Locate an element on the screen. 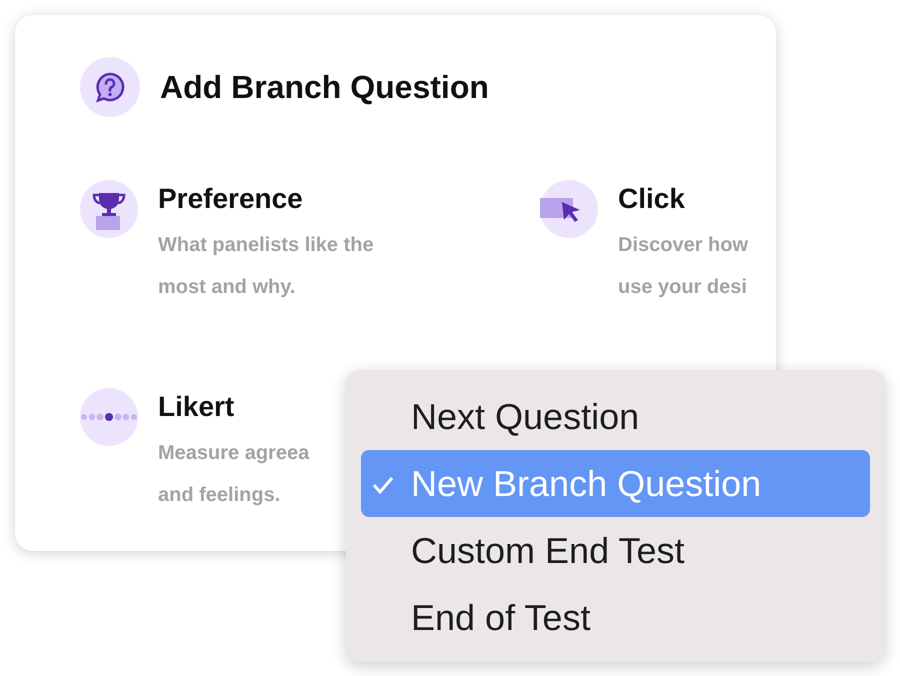  dots-icon is located at coordinates (109, 417).